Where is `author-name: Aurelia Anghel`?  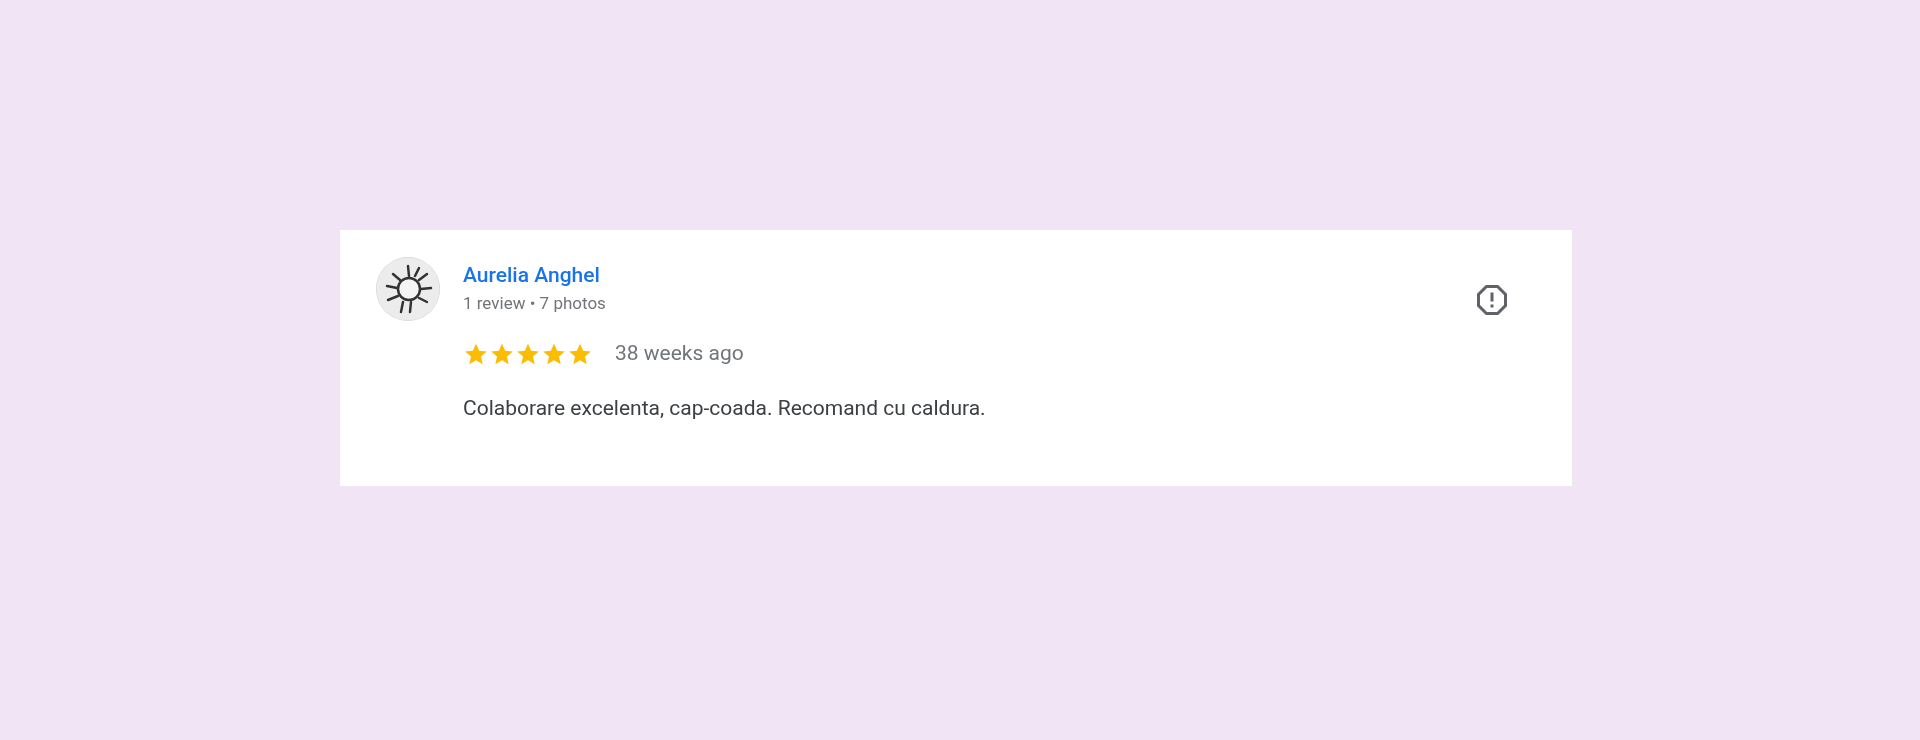
author-name: Aurelia Anghel is located at coordinates (967, 275).